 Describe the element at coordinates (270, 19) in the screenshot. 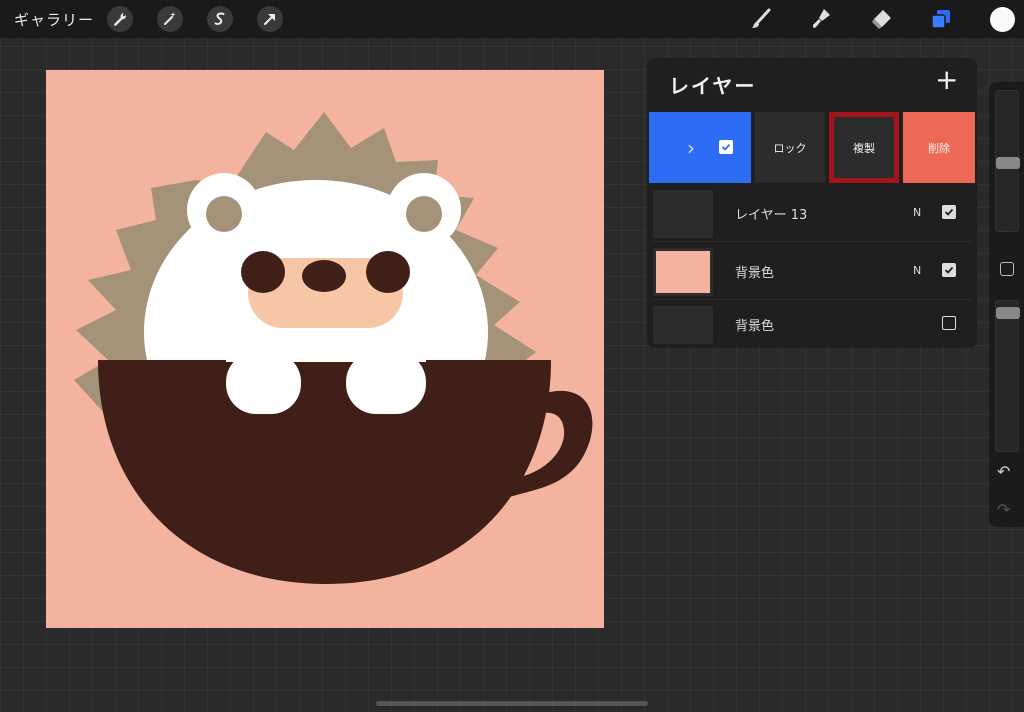

I see `transform-arrow-icon` at that location.